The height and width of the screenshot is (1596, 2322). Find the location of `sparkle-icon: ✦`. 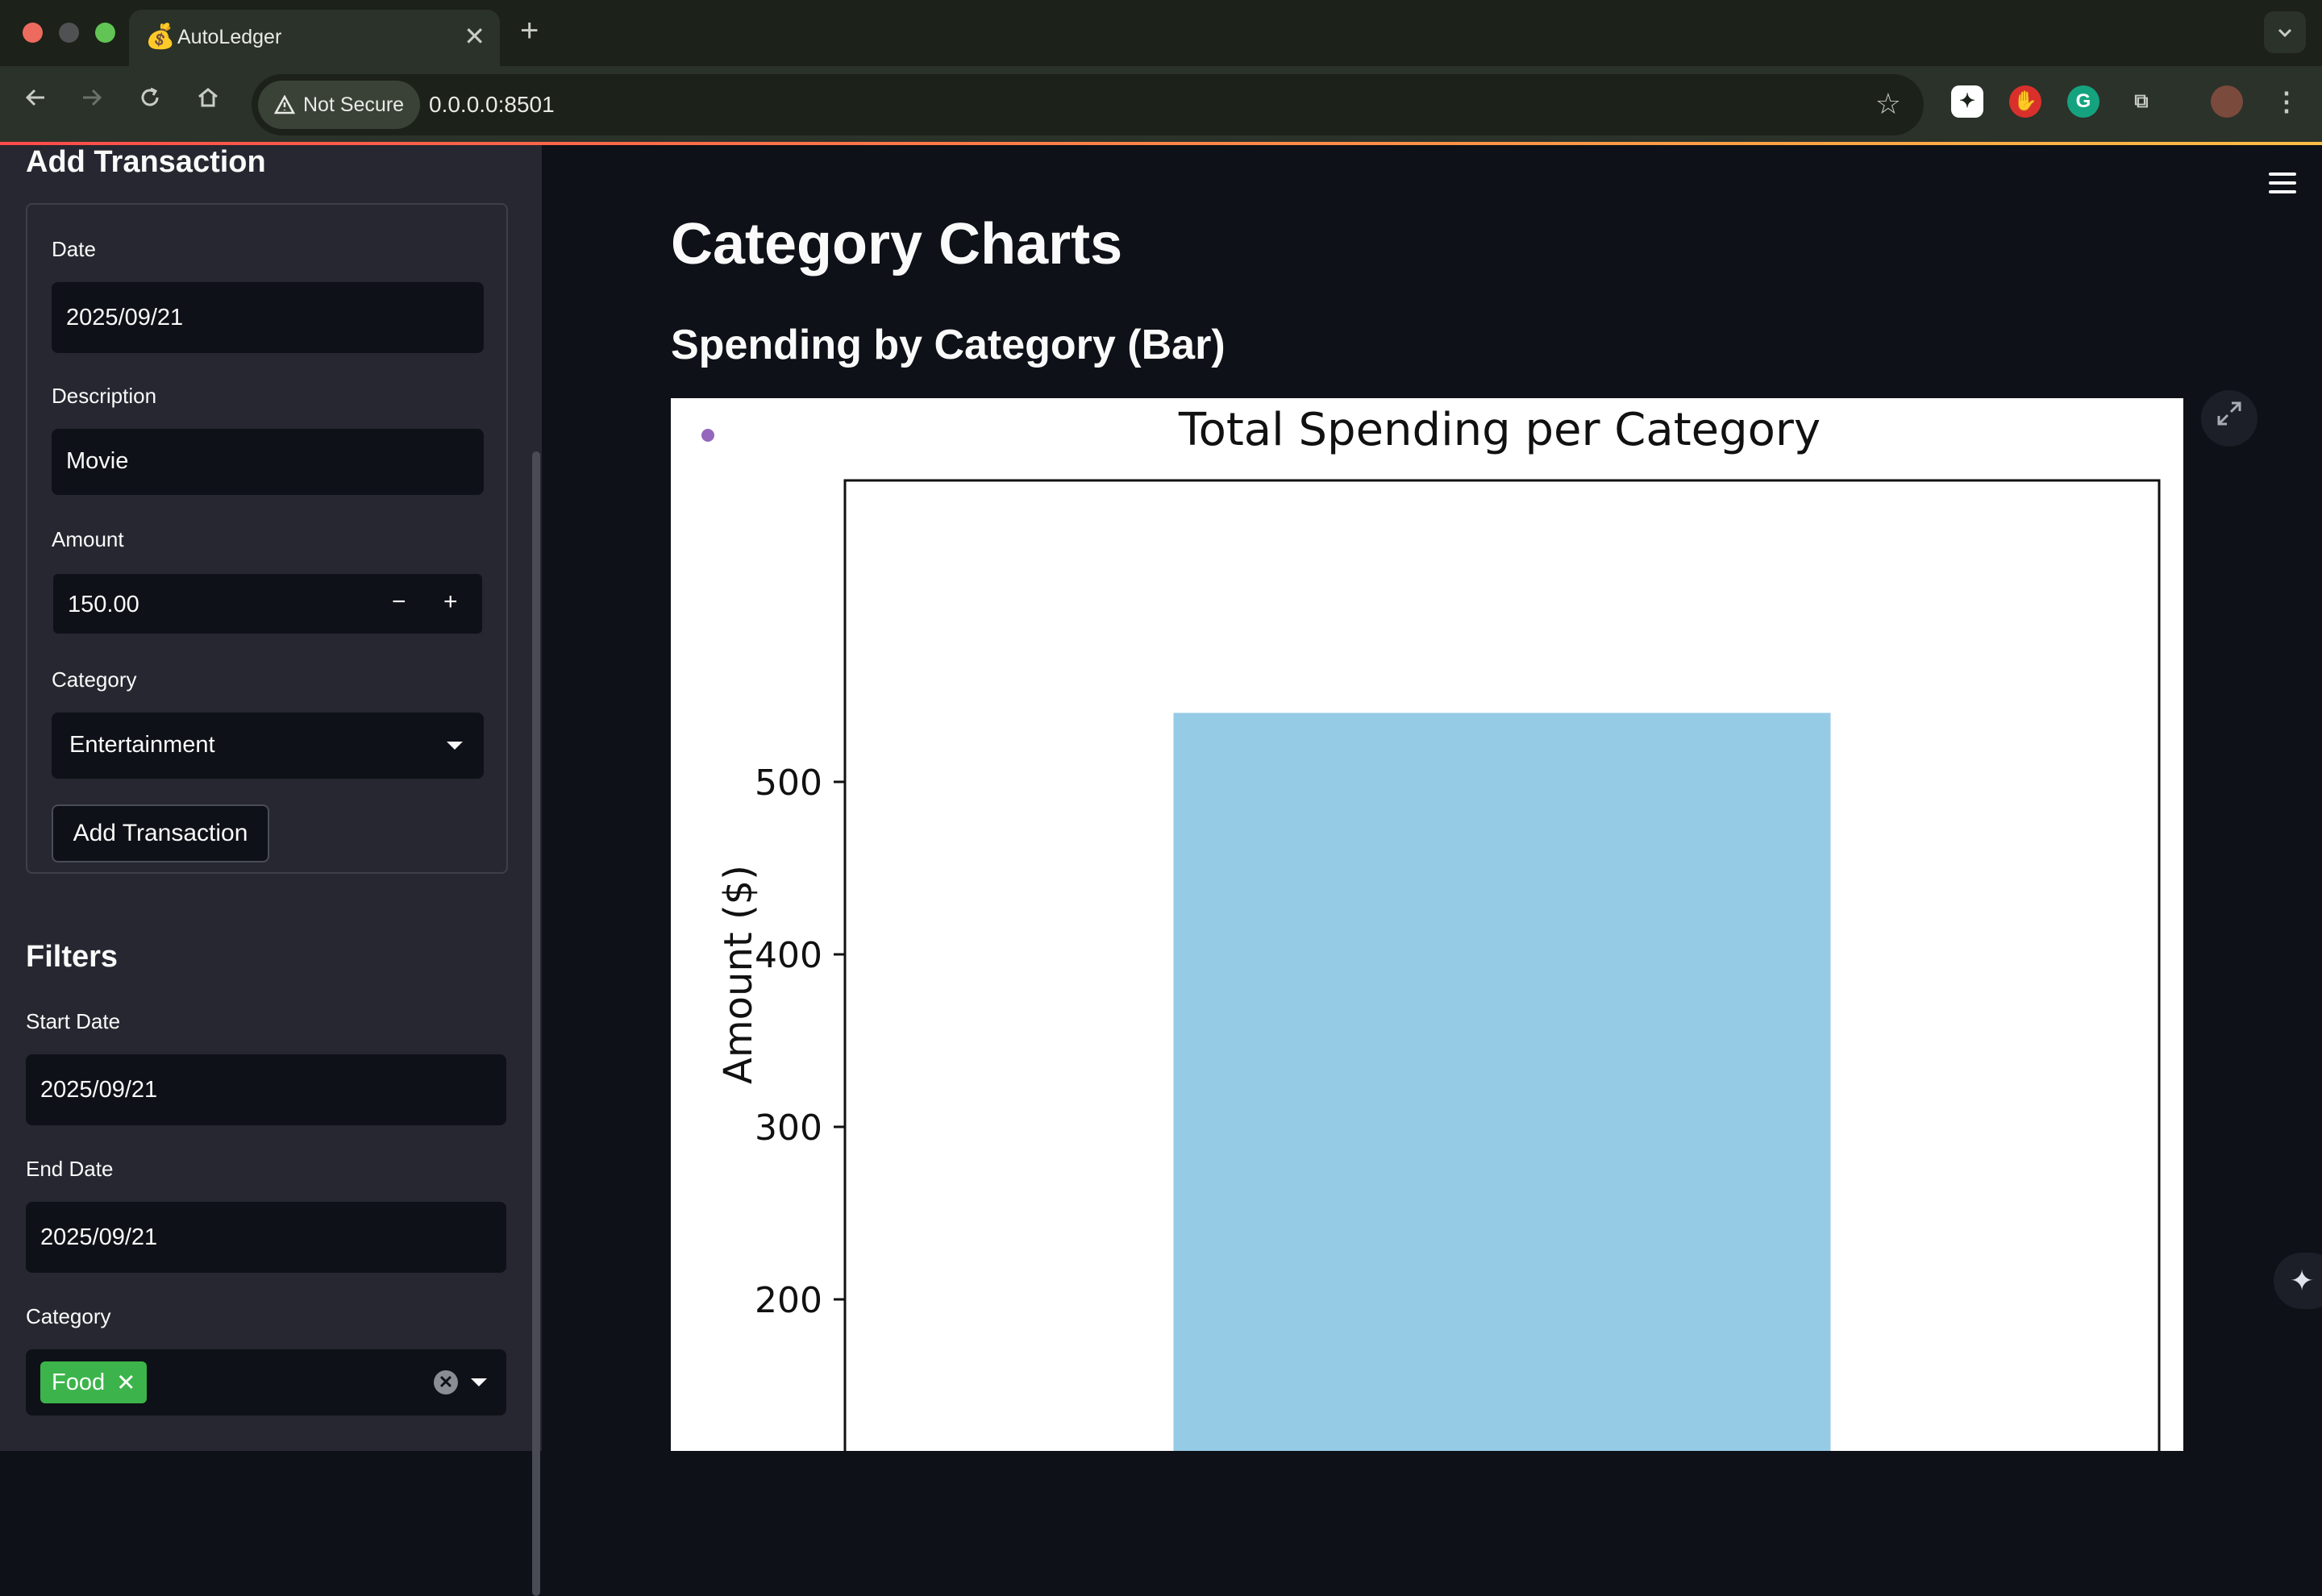

sparkle-icon: ✦ is located at coordinates (2302, 1280).